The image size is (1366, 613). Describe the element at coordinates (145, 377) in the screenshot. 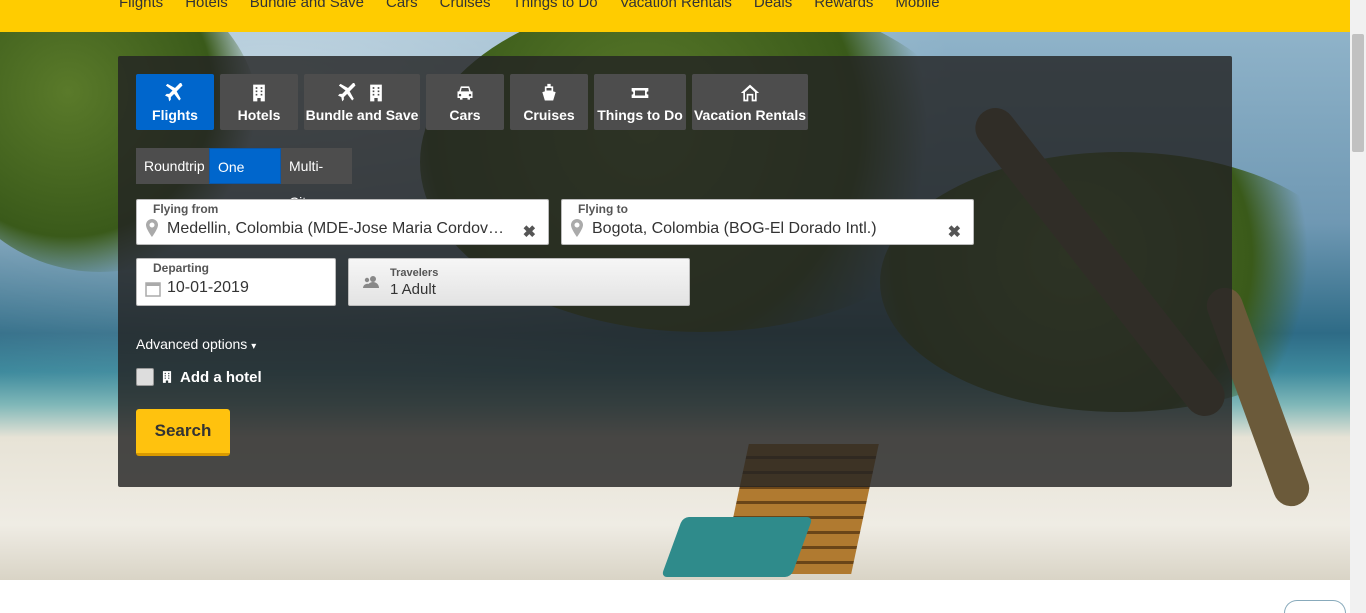

I see `add-hotel-checkbox` at that location.